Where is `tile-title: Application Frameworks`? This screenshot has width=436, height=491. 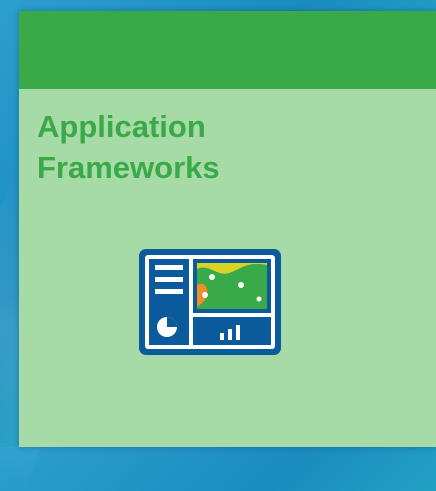
tile-title: Application Frameworks is located at coordinates (128, 147).